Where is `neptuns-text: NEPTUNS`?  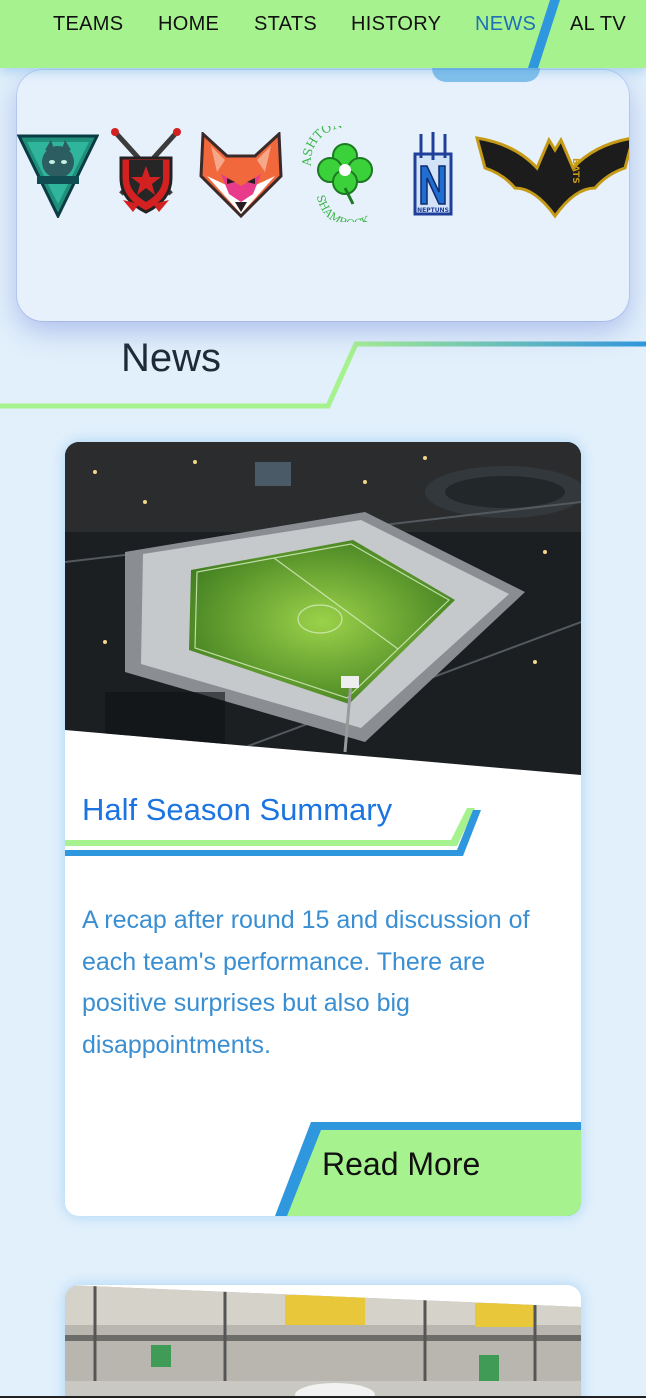 neptuns-text: NEPTUNS is located at coordinates (433, 210).